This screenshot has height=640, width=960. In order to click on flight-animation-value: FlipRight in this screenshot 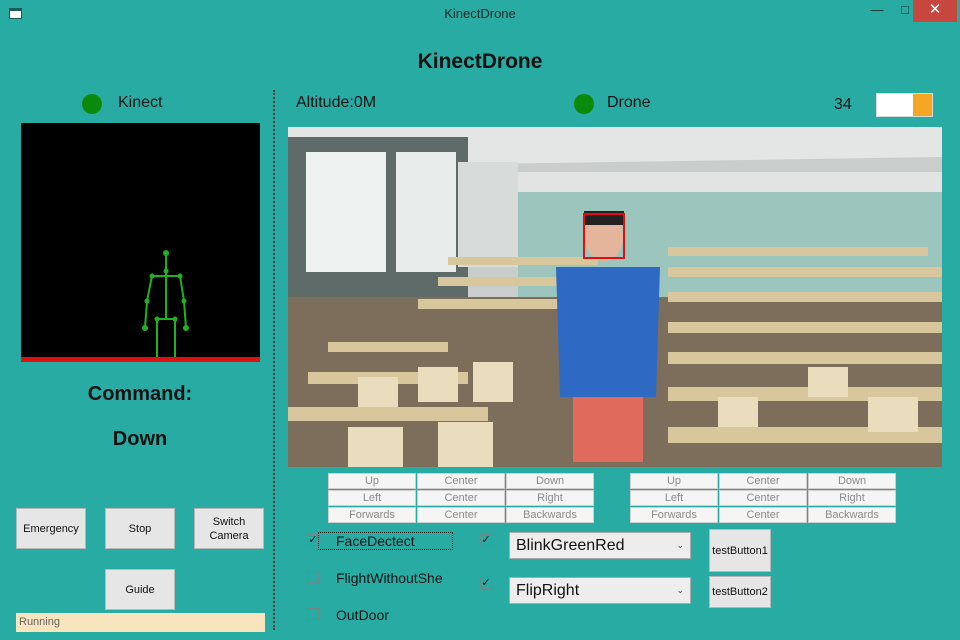, I will do `click(548, 590)`.